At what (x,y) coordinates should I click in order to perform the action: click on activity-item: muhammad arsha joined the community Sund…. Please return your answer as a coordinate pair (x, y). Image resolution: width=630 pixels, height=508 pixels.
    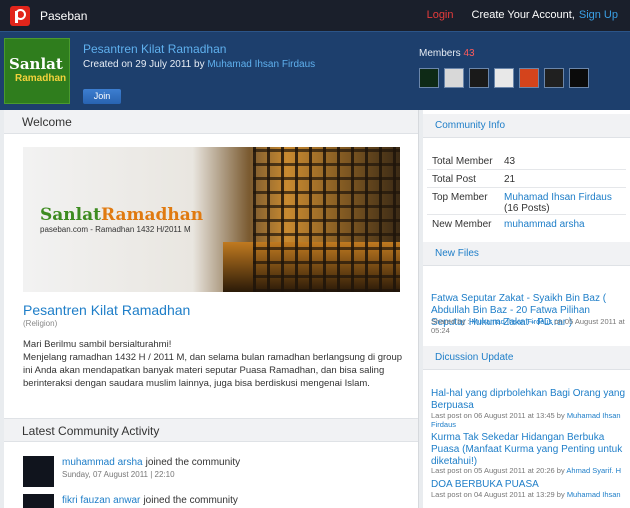
    Looking at the image, I should click on (131, 471).